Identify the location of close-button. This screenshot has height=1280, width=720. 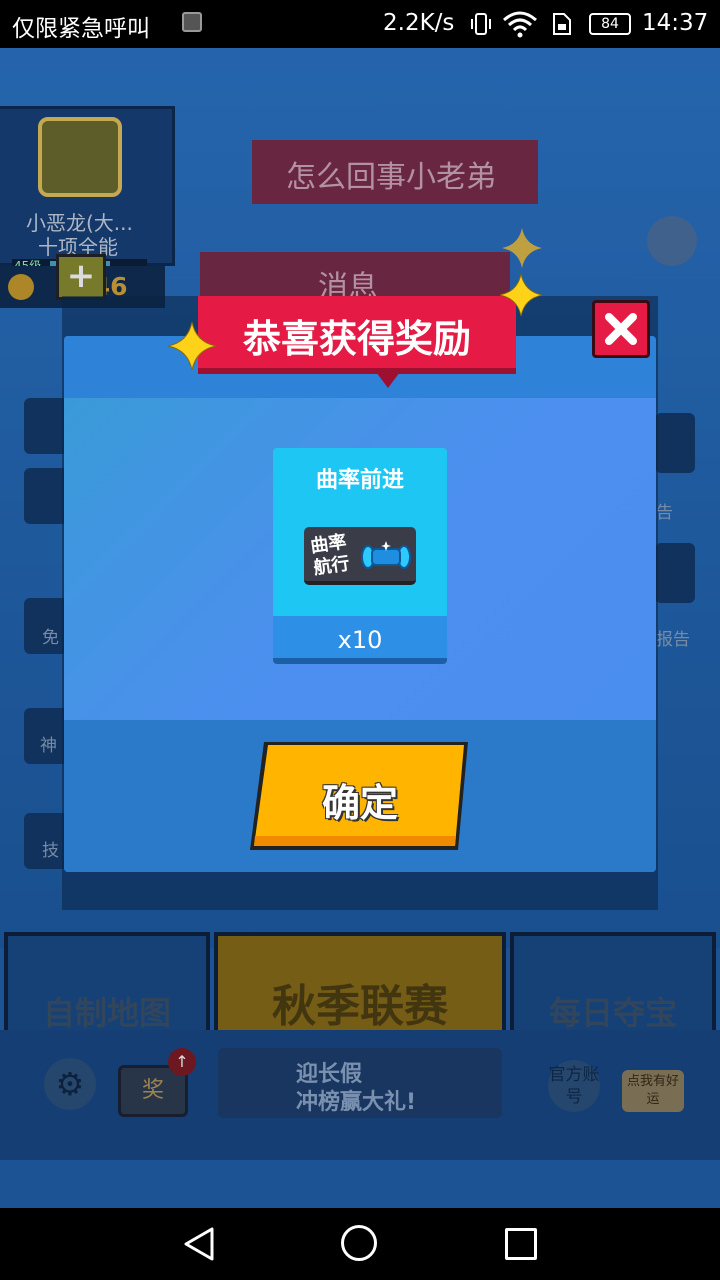
(621, 329).